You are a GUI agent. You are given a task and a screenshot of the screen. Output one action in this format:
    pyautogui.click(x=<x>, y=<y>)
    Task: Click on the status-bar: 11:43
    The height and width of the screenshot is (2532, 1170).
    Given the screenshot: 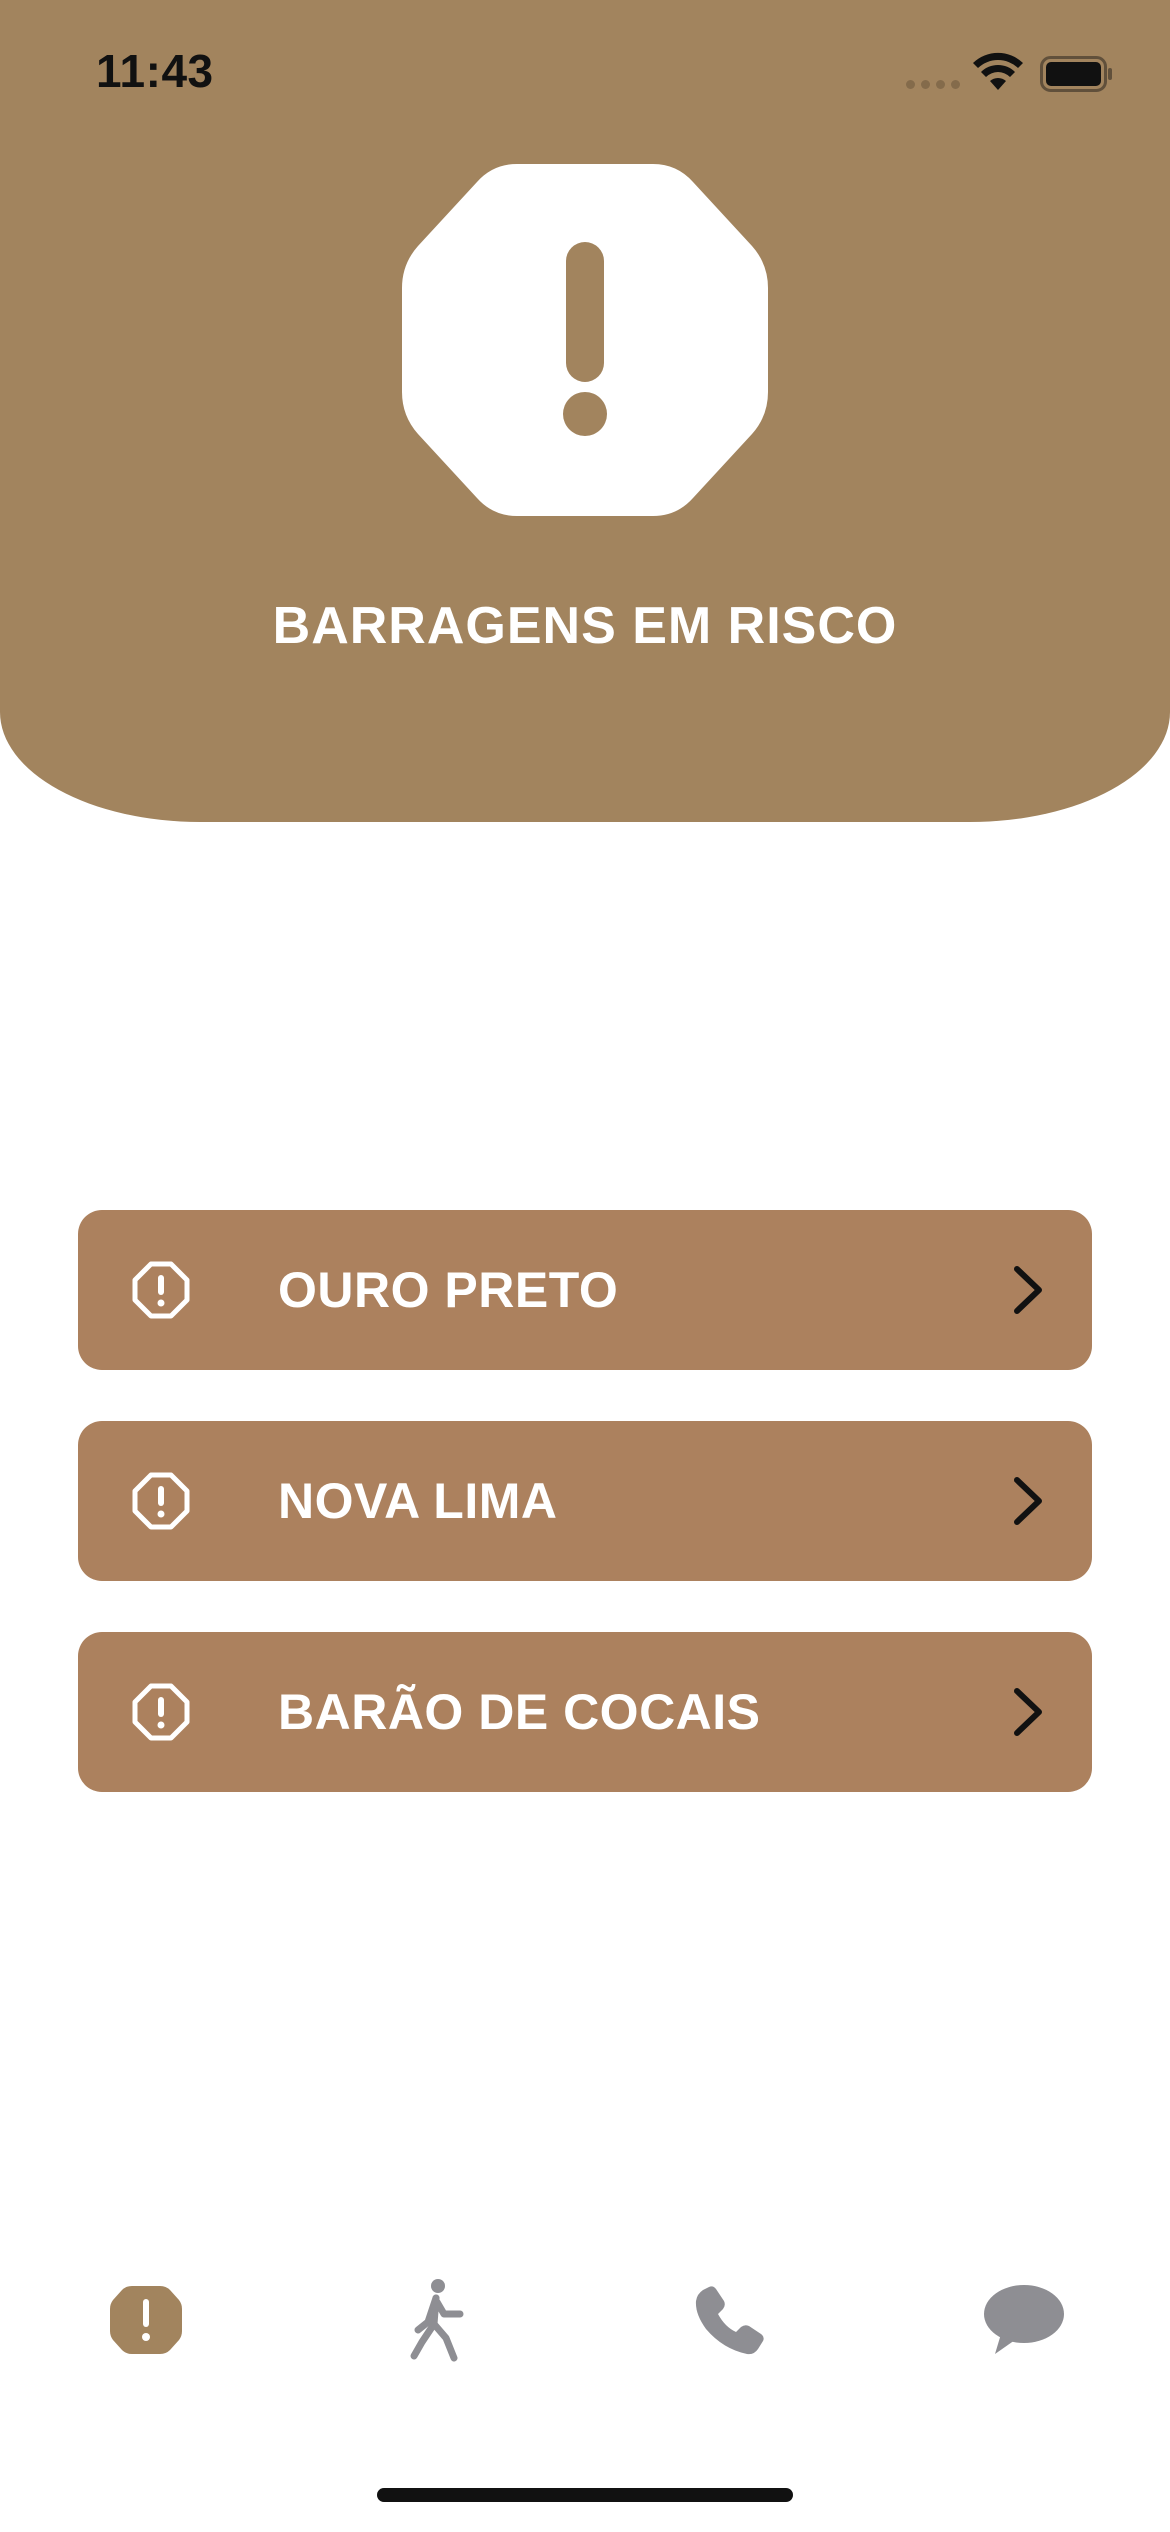 What is the action you would take?
    pyautogui.click(x=585, y=70)
    